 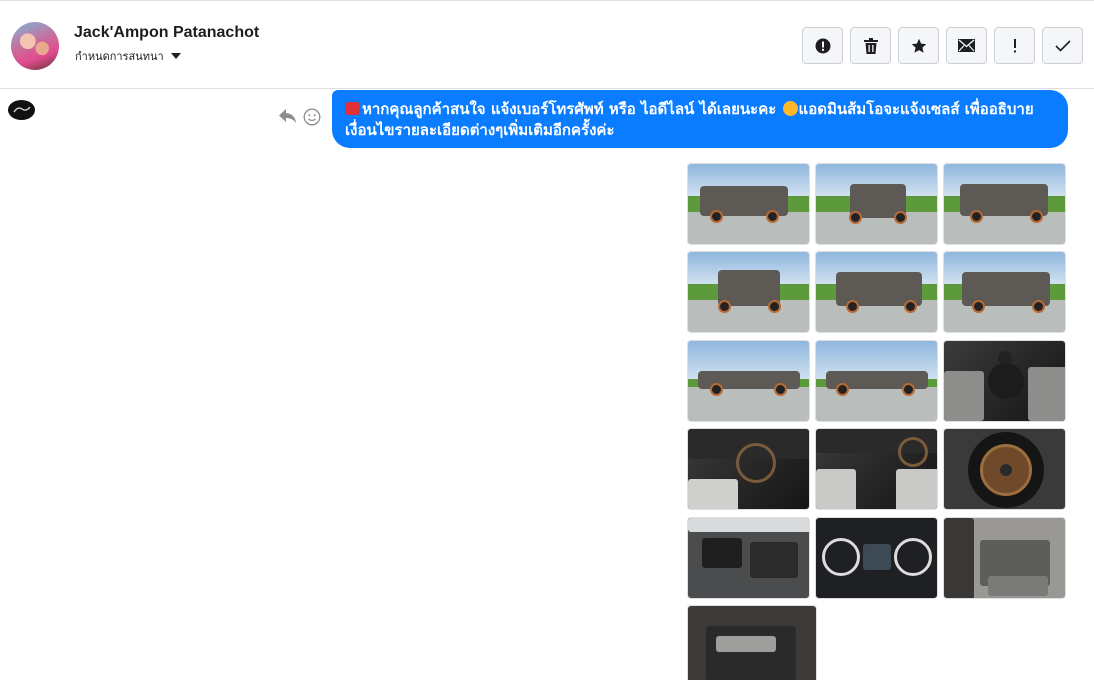 What do you see at coordinates (1004, 381) in the screenshot?
I see `gear-shifter-photo` at bounding box center [1004, 381].